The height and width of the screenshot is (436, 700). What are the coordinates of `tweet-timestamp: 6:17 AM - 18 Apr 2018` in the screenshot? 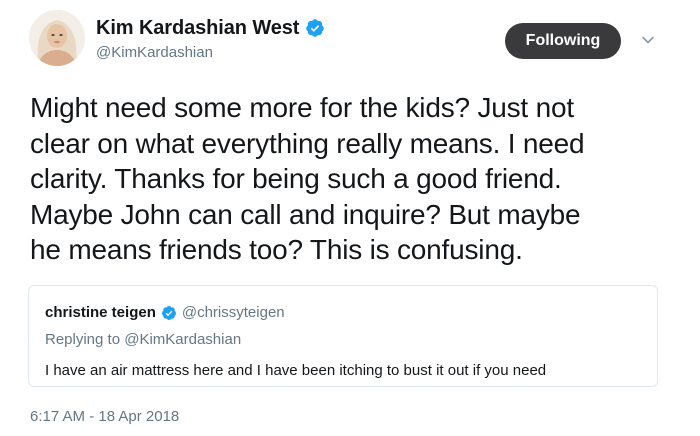 It's located at (104, 416).